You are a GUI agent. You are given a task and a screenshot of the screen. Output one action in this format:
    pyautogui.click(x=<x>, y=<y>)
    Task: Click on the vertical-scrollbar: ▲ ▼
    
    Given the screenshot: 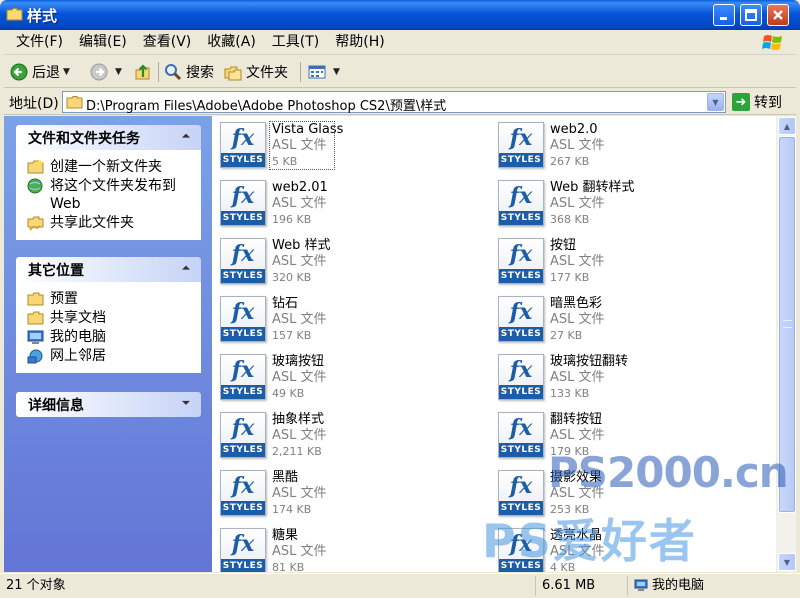 What is the action you would take?
    pyautogui.click(x=786, y=344)
    